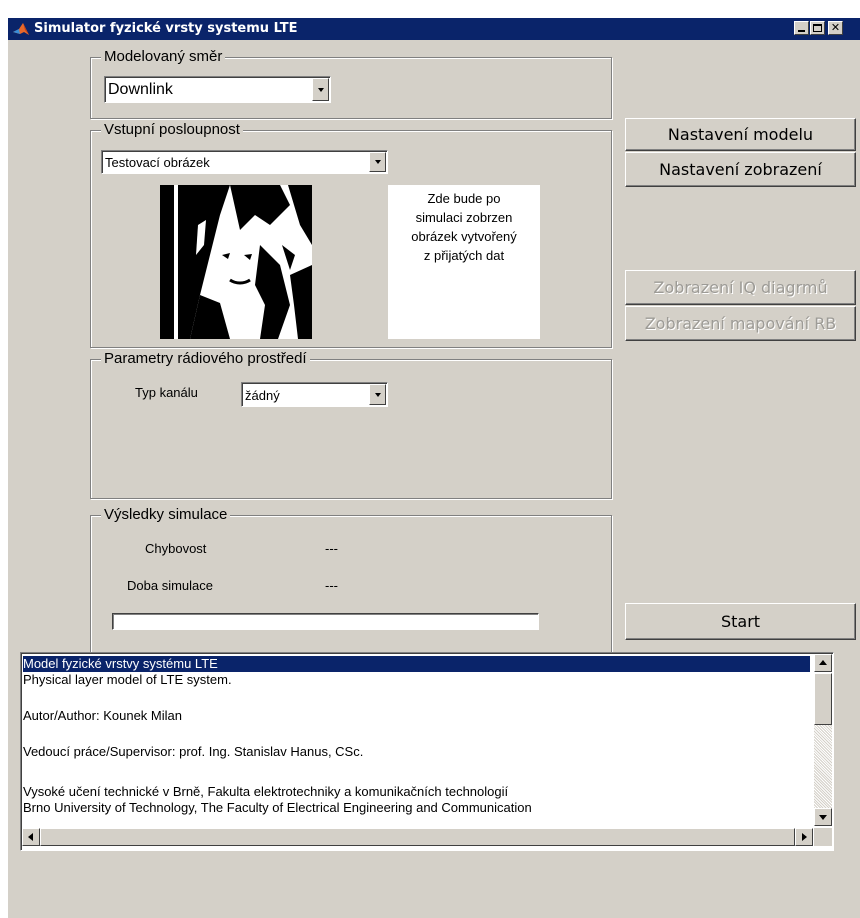 The image size is (860, 918). What do you see at coordinates (823, 837) in the screenshot?
I see `scroll-corner` at bounding box center [823, 837].